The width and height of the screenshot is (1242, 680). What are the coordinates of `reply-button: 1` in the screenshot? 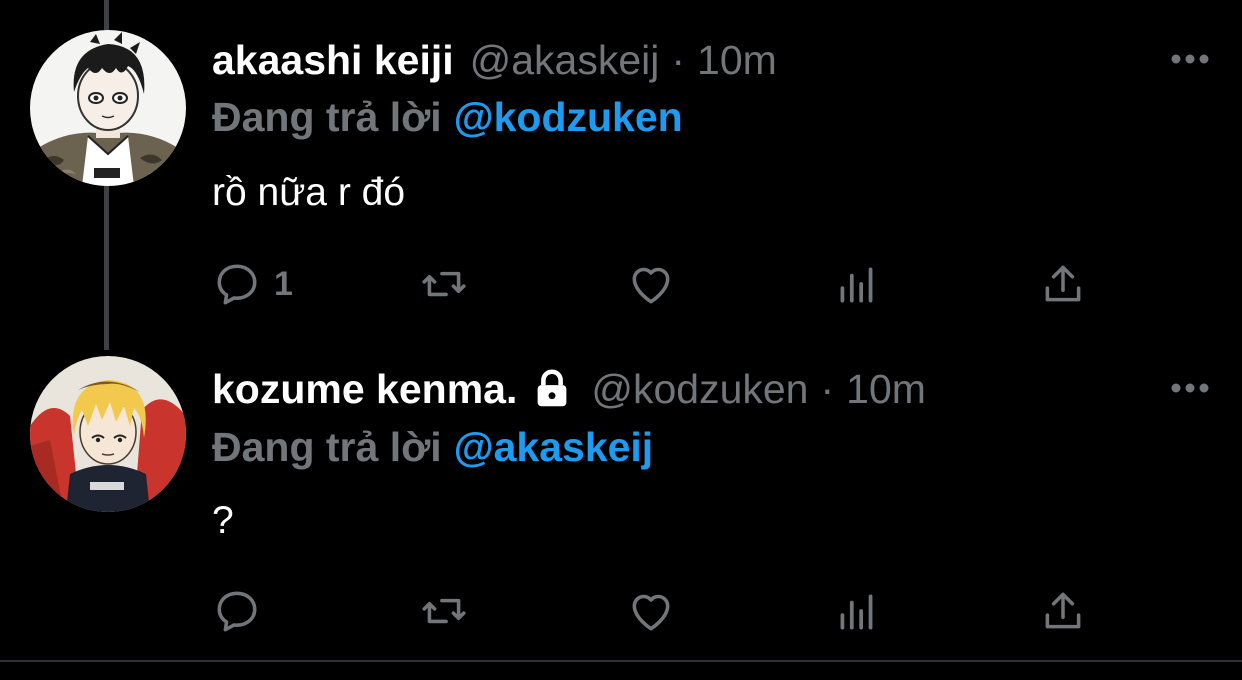 It's located at (252, 284).